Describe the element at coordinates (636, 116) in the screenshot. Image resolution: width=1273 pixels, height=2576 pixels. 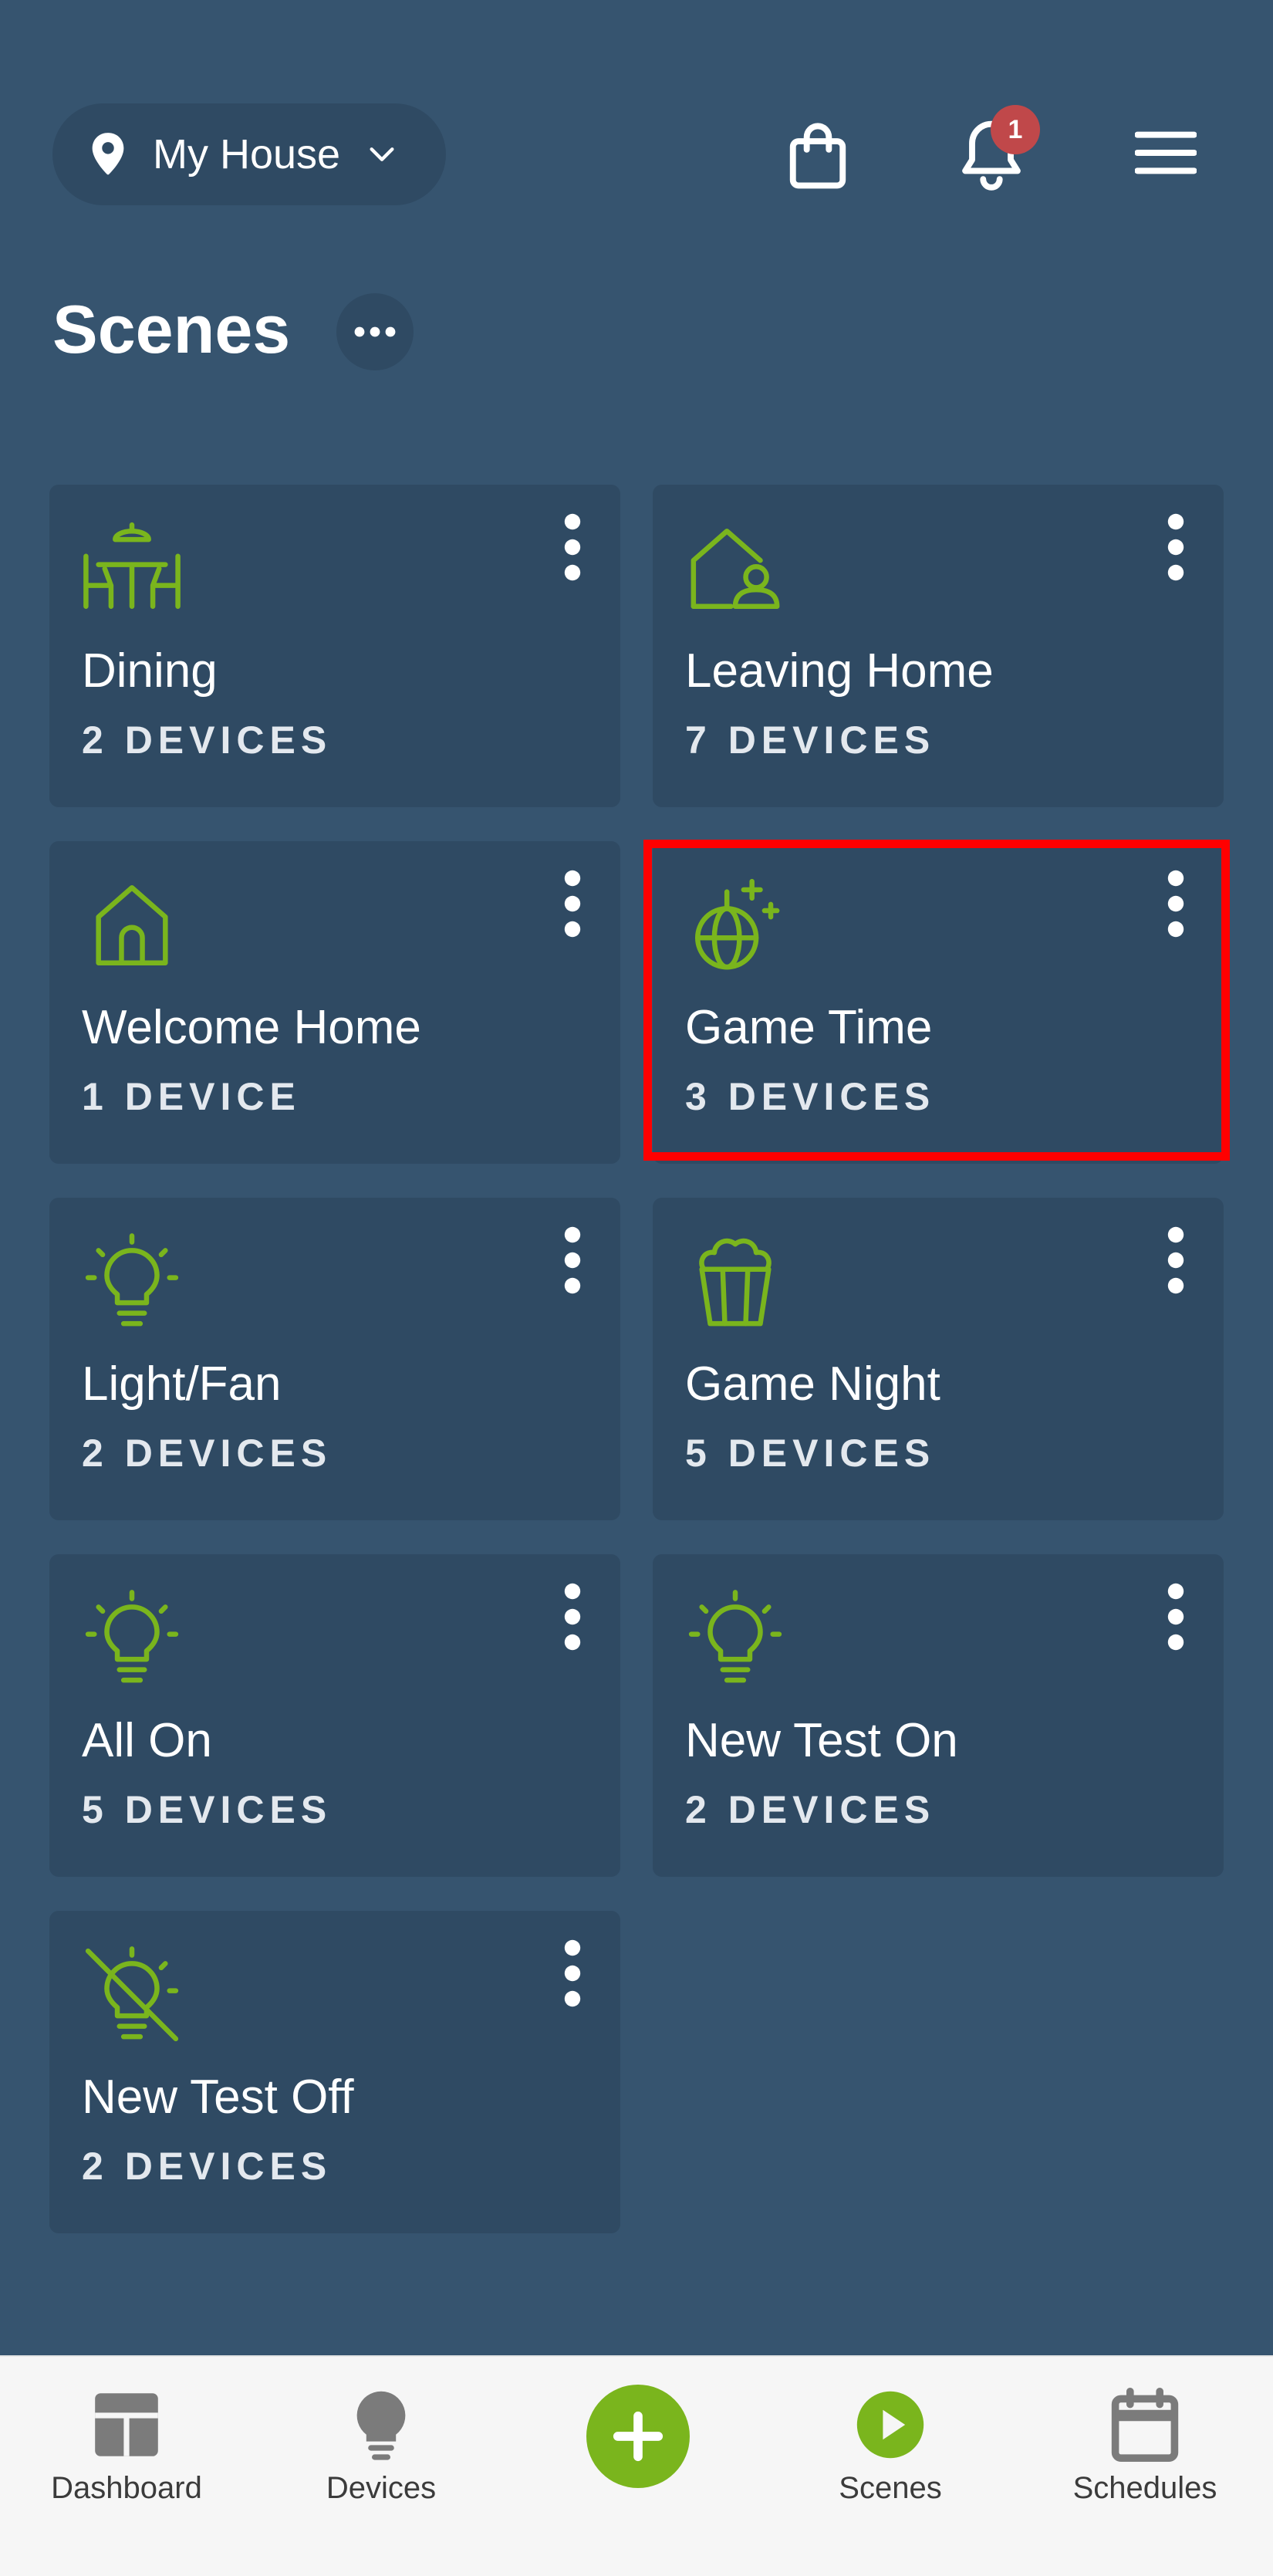
I see `top-bar: My House 1` at that location.